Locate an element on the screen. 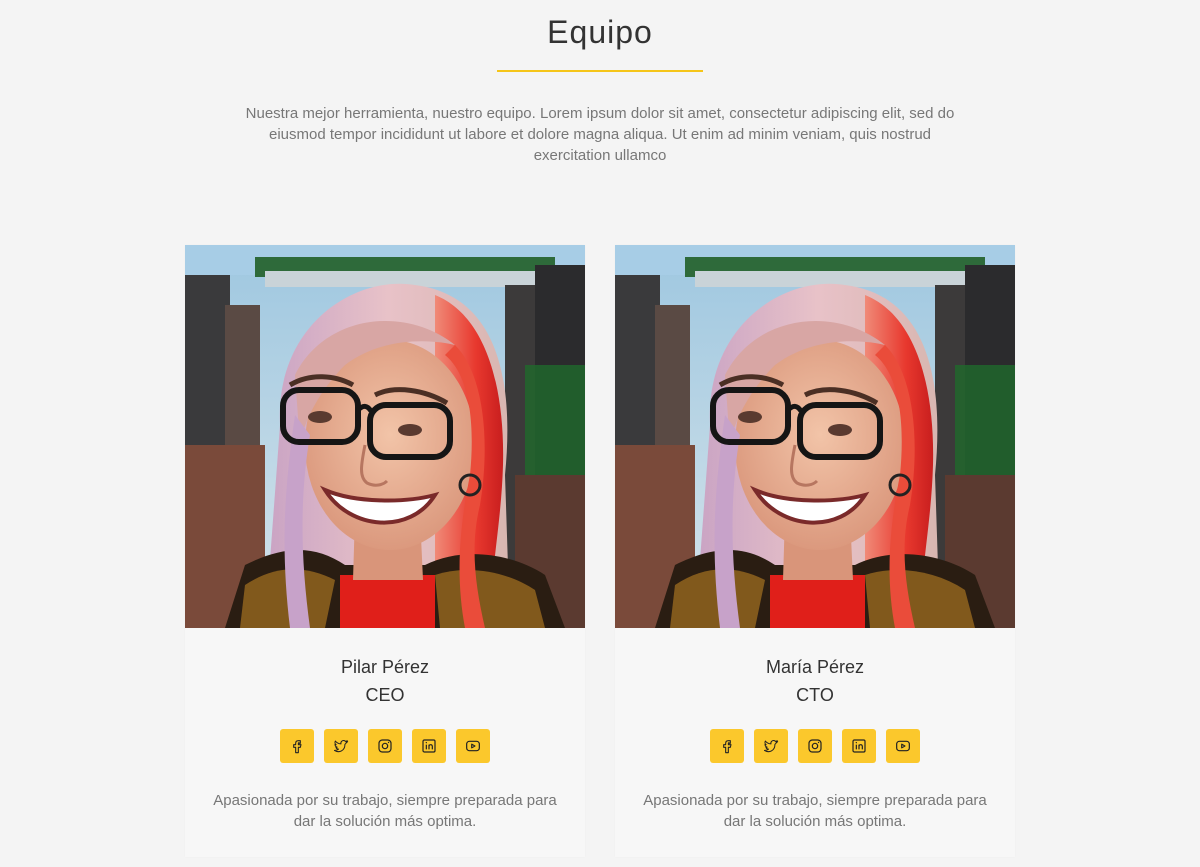  member-role: CEO is located at coordinates (385, 695).